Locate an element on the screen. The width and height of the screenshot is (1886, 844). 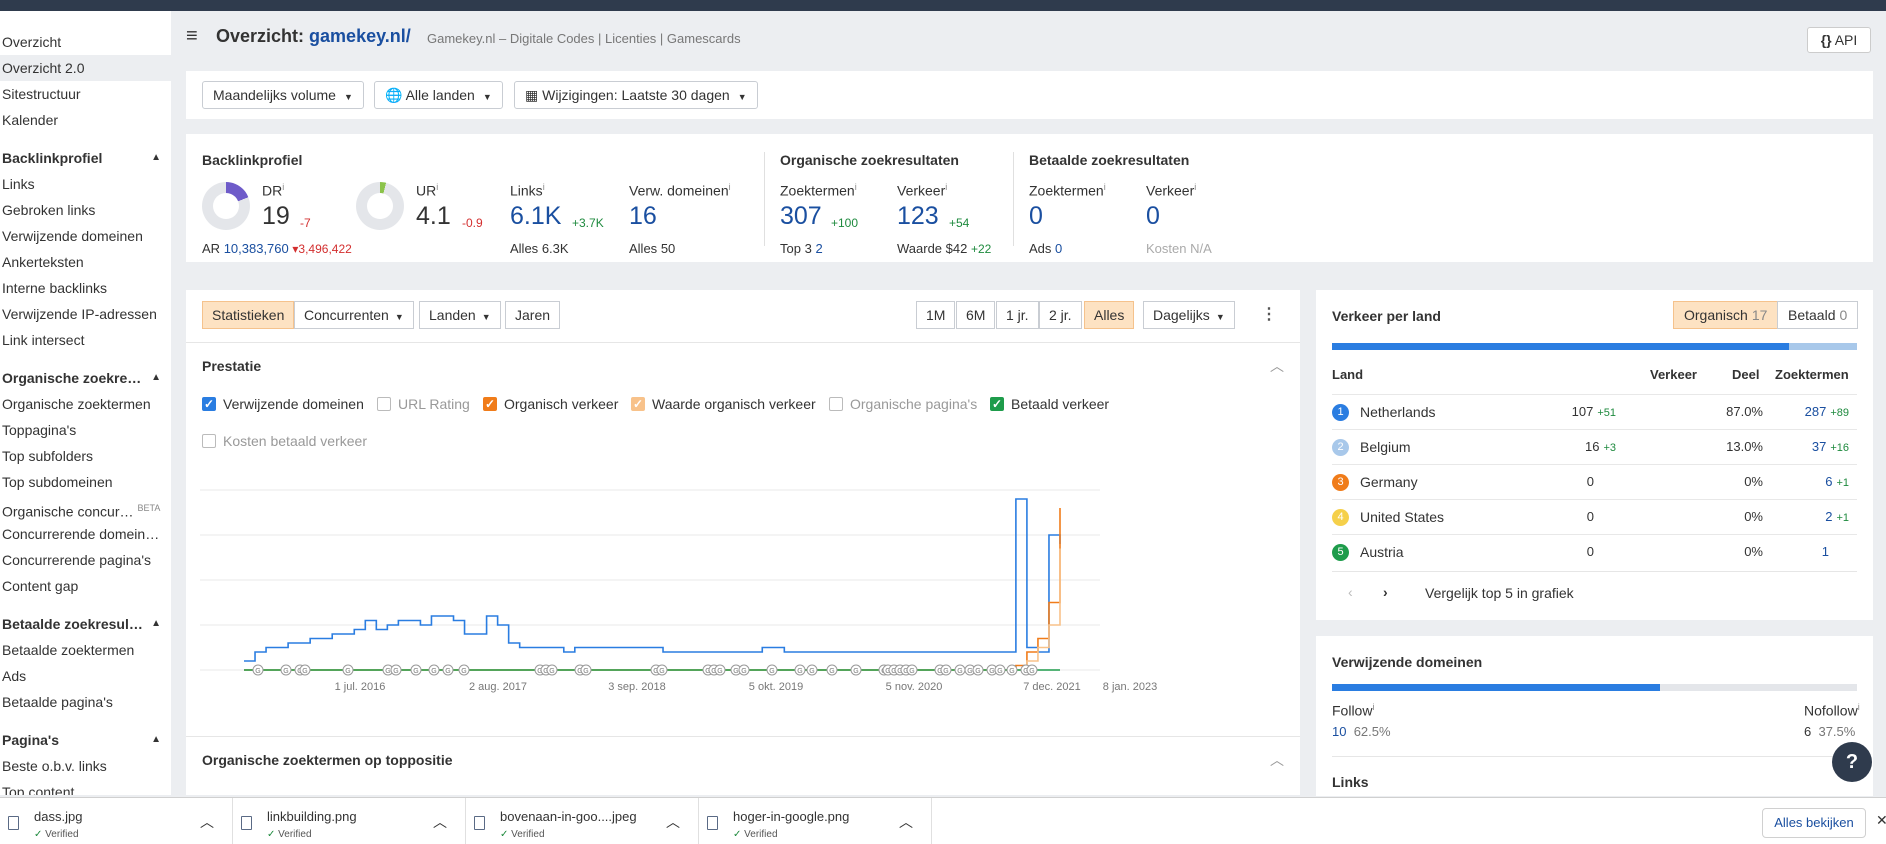
keywords-value: 6 is located at coordinates (1828, 481).